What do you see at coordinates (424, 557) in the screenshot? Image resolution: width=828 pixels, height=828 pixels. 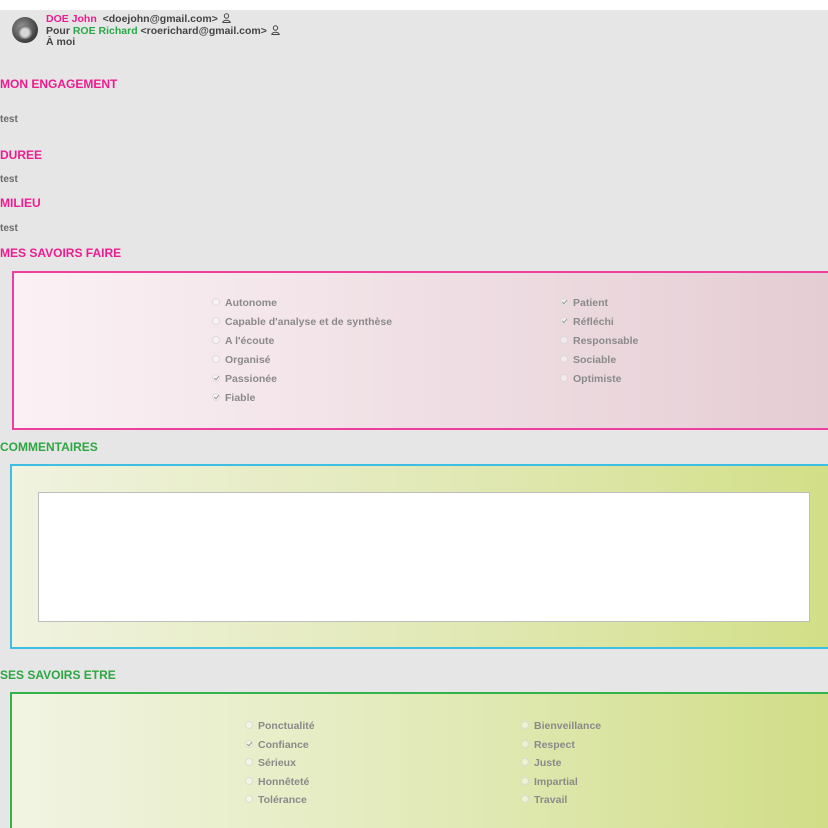 I see `comment-textarea` at bounding box center [424, 557].